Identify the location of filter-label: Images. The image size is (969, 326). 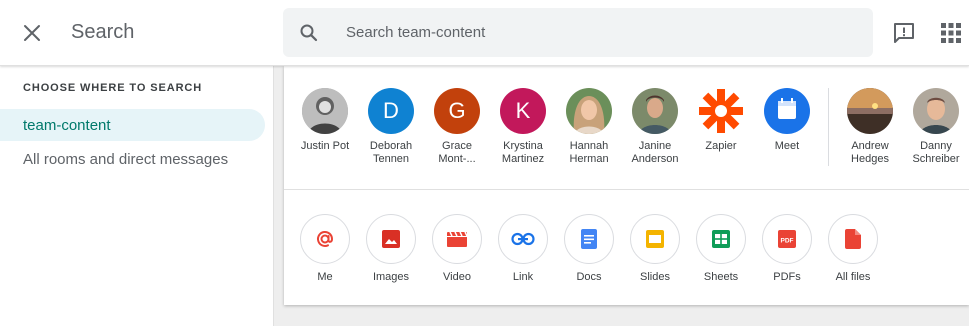
(391, 277).